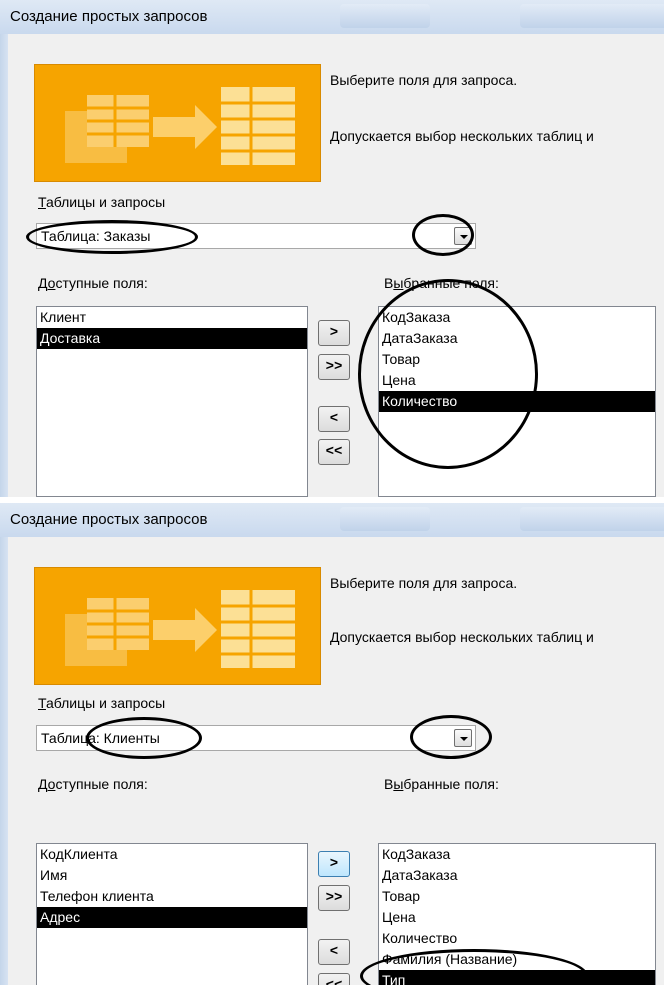 This screenshot has height=985, width=664. I want to click on list-item-selected: Тип, so click(517, 977).